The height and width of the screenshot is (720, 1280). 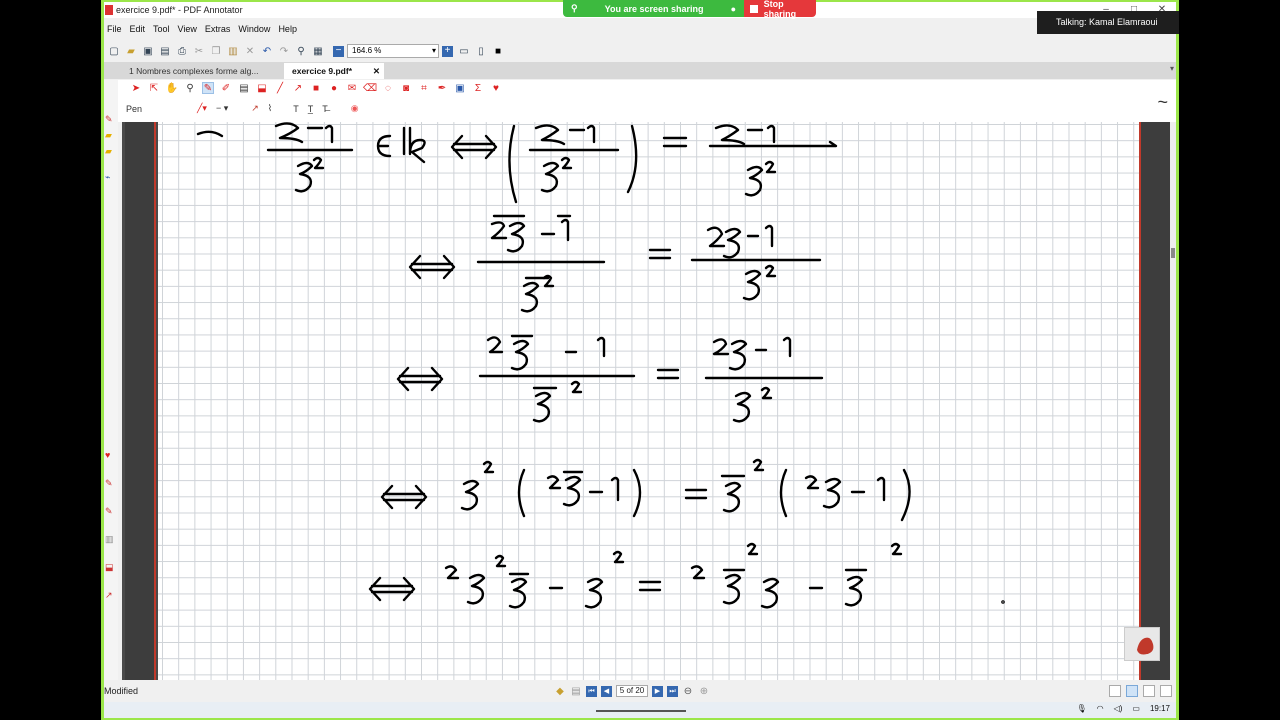 What do you see at coordinates (139, 29) in the screenshot?
I see `menu-edit: Edit` at bounding box center [139, 29].